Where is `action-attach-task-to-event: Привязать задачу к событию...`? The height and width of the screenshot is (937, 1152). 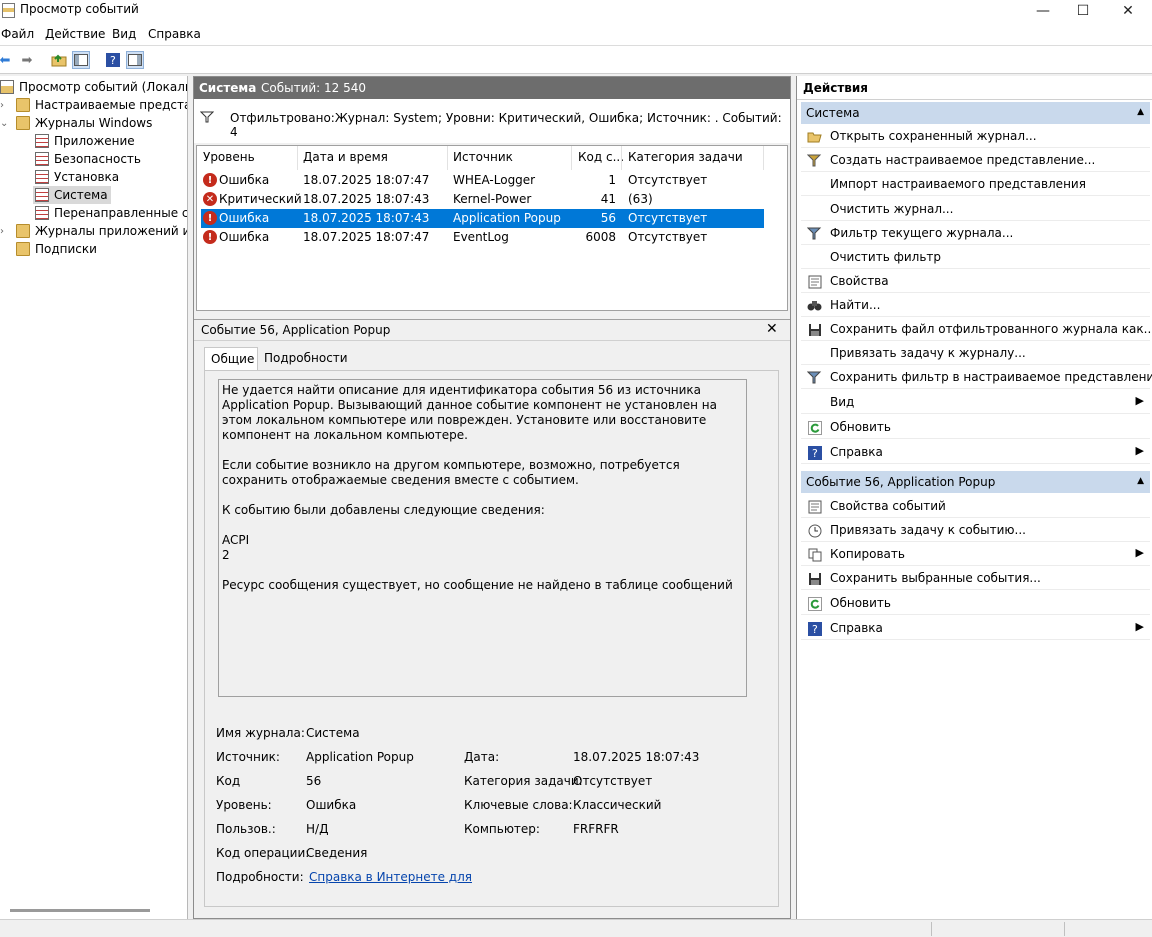 action-attach-task-to-event: Привязать задачу к событию... is located at coordinates (975, 530).